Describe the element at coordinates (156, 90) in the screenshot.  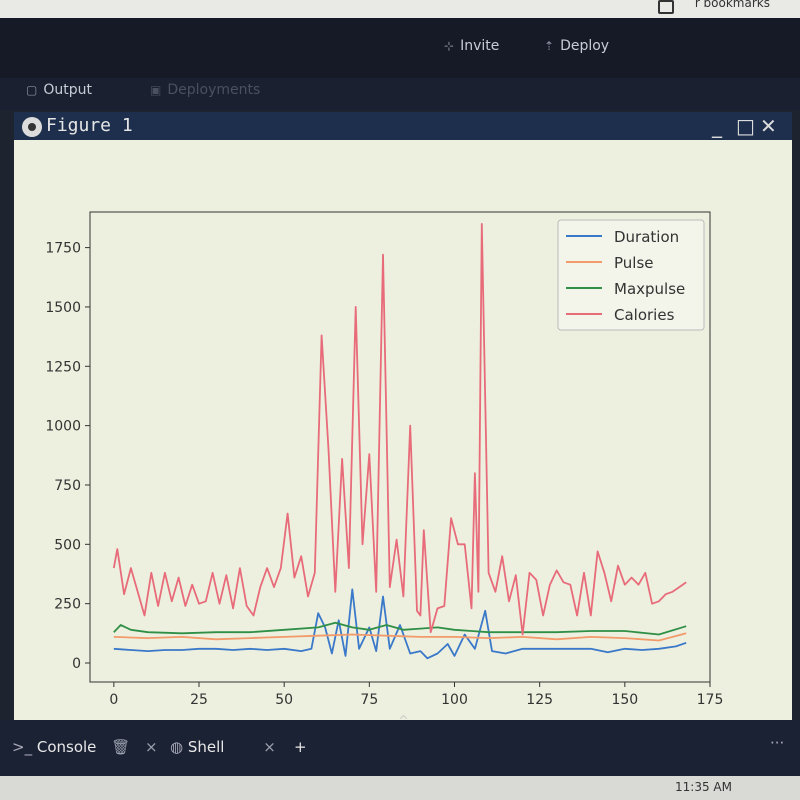
I see `deployments-icon: ▣` at that location.